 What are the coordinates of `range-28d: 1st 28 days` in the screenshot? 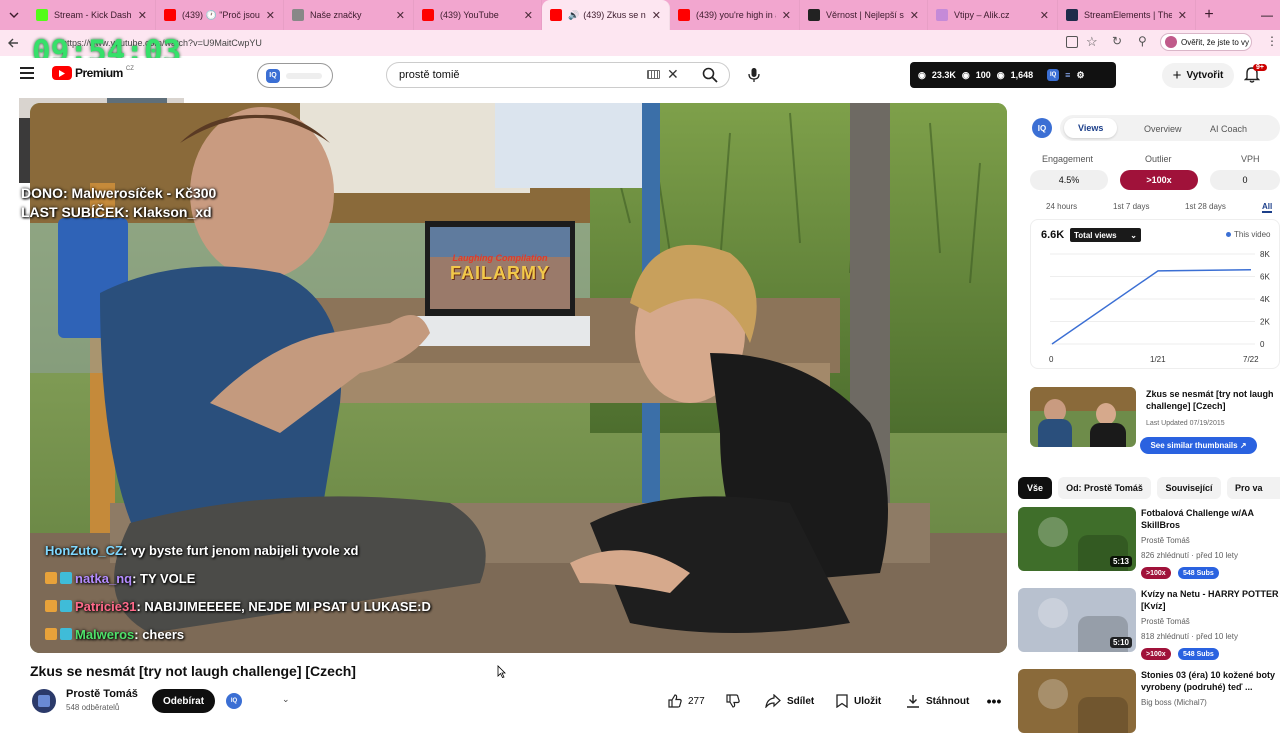 It's located at (1205, 206).